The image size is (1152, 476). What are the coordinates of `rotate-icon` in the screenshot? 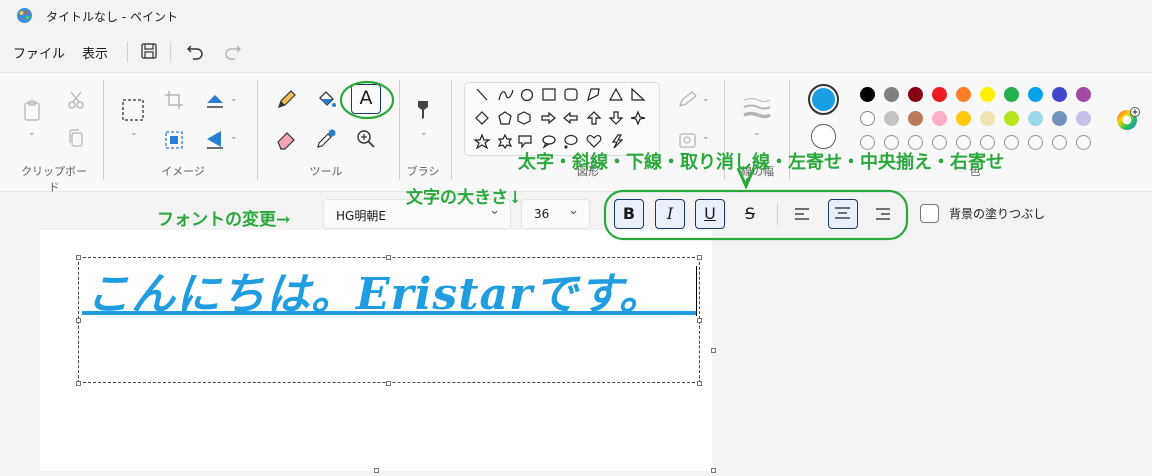 It's located at (215, 100).